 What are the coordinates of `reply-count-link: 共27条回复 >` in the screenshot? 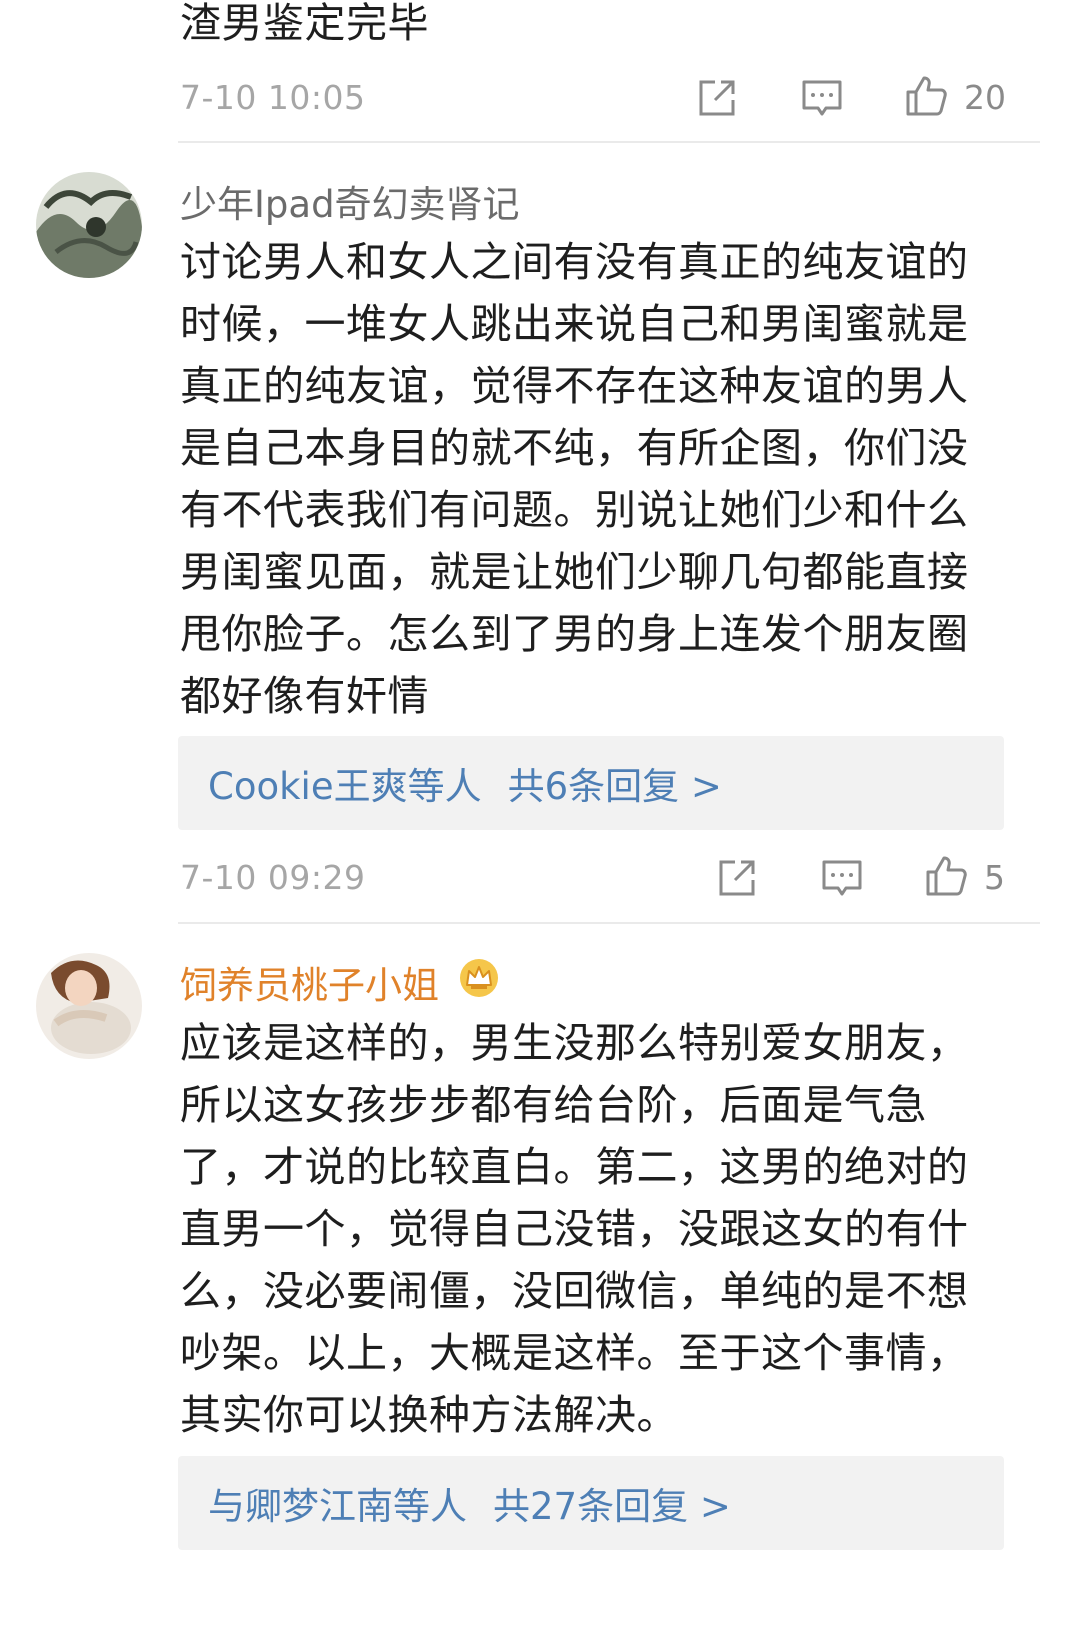 It's located at (612, 1503).